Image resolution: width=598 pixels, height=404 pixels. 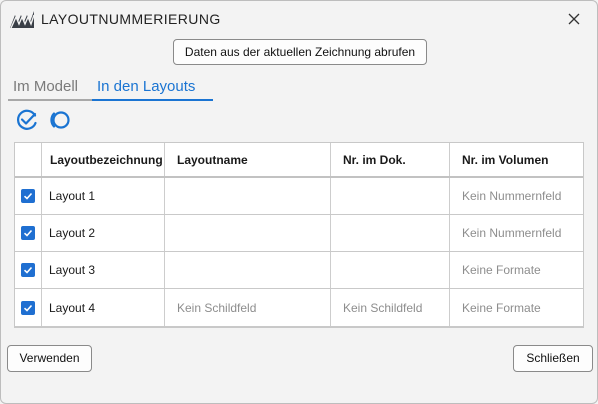 I want to click on tab-in-den-layouts: In den Layouts, so click(x=152, y=89).